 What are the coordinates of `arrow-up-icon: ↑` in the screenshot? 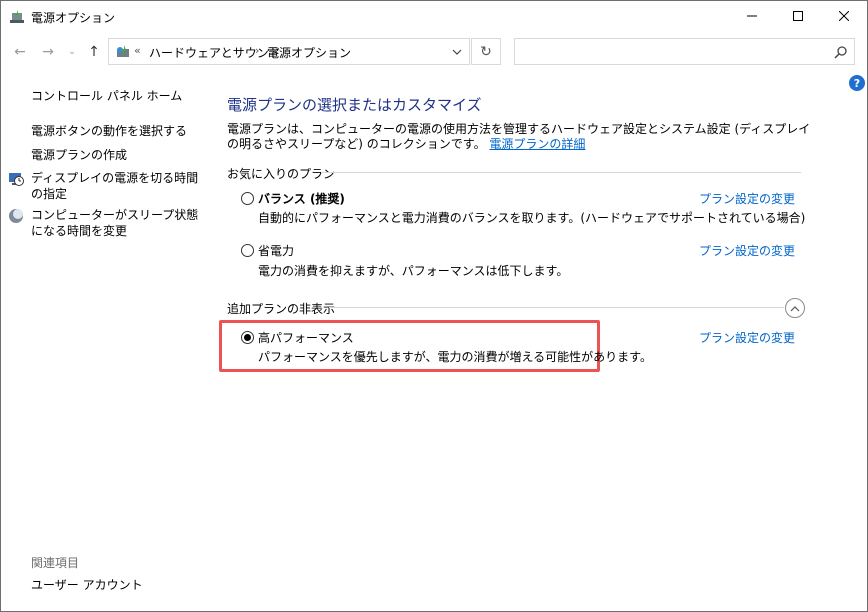 It's located at (94, 52).